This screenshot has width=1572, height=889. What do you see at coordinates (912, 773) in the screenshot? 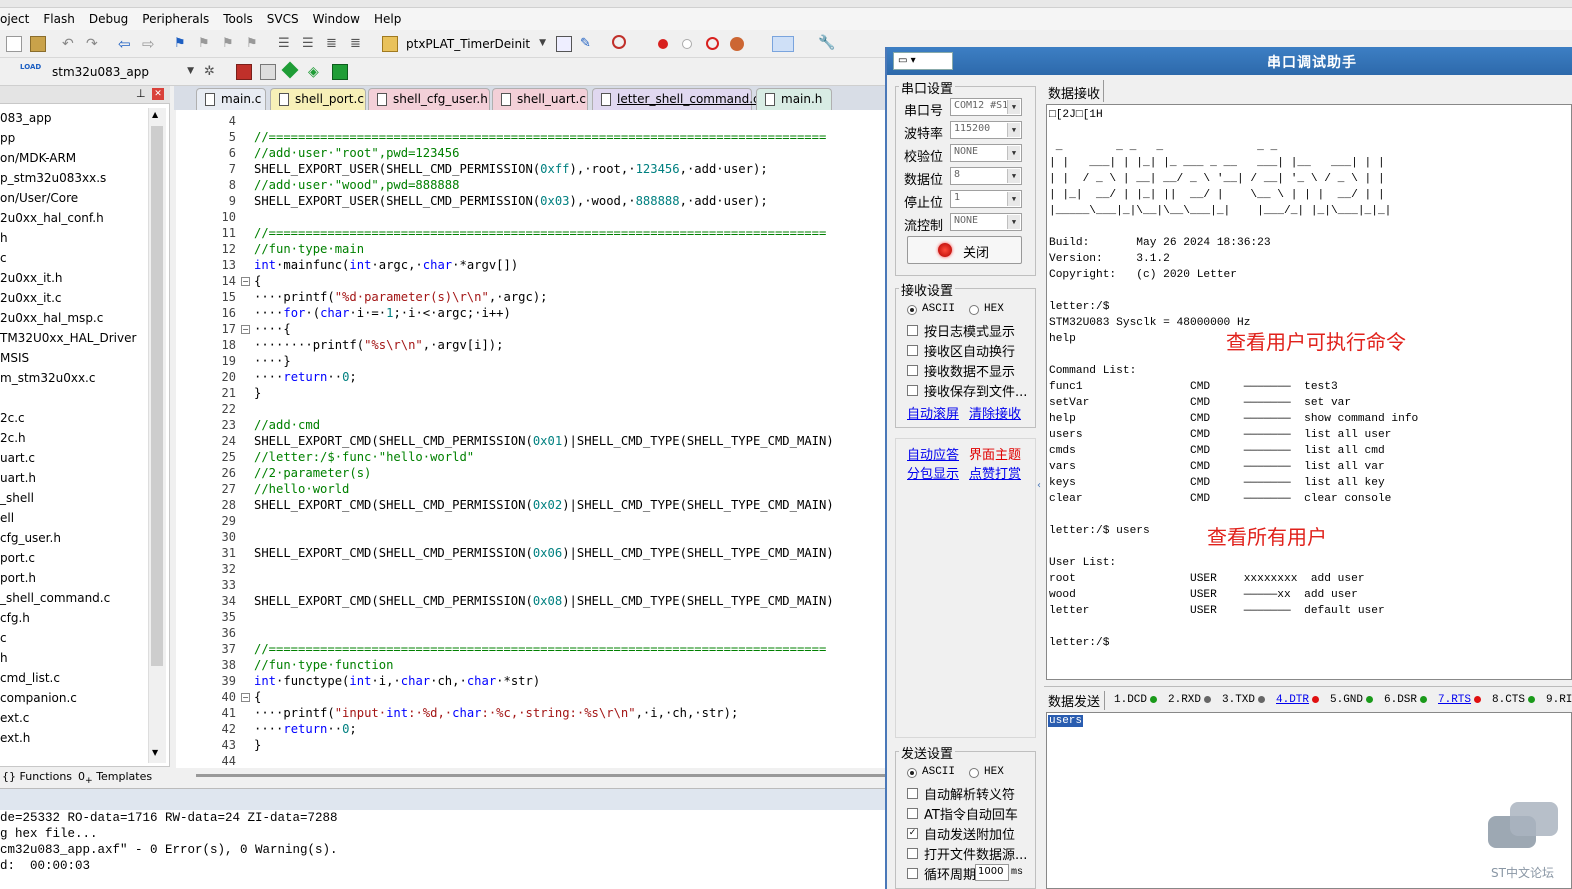
I see `tx-ascii-radio` at bounding box center [912, 773].